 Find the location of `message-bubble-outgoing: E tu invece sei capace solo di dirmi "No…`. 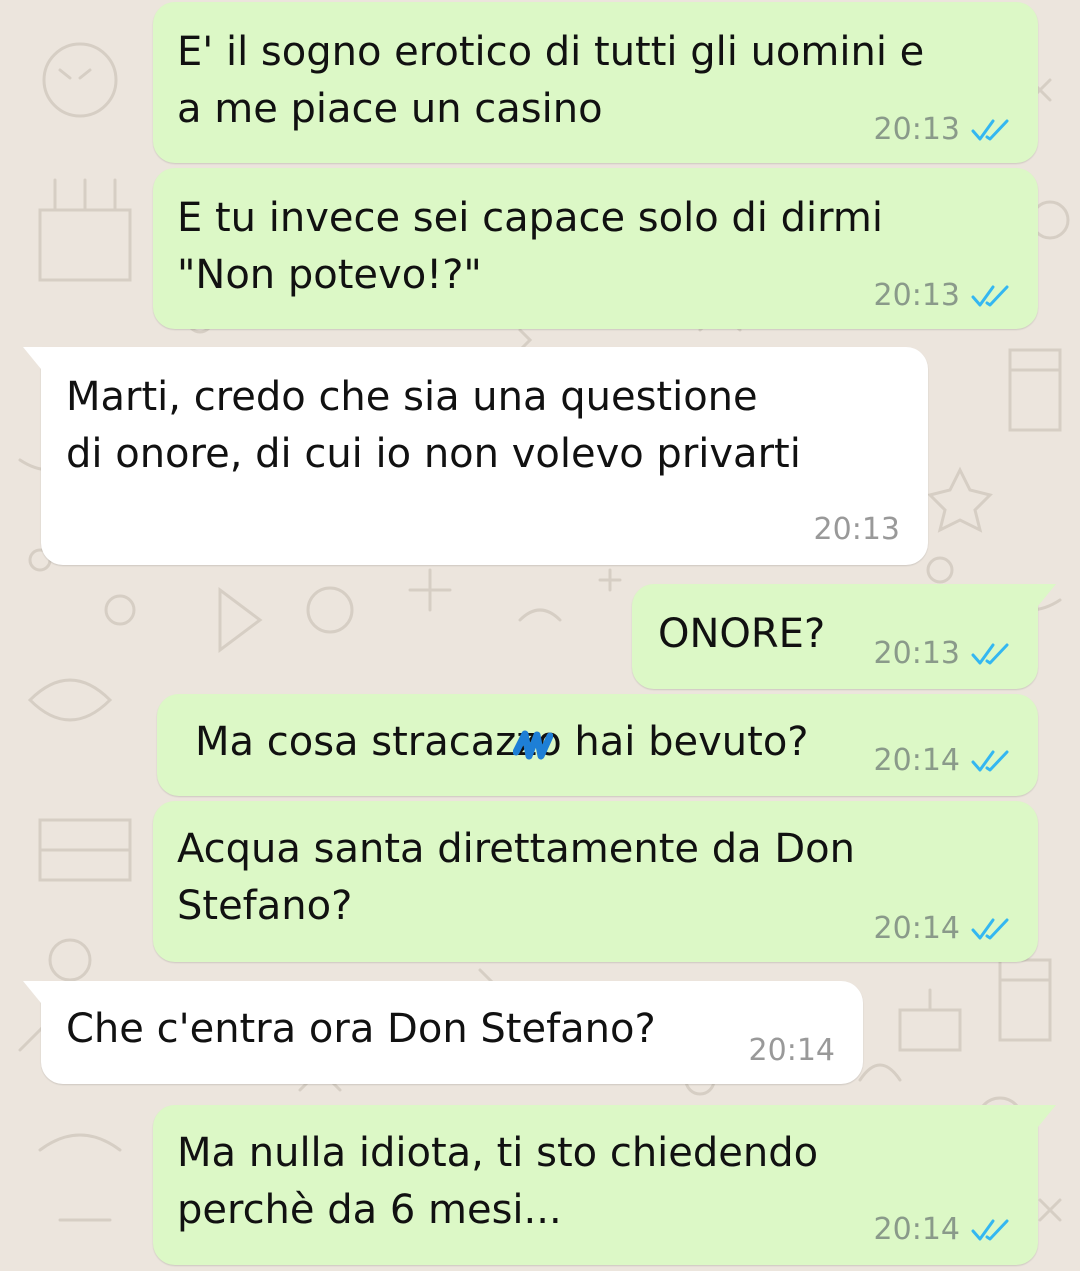

message-bubble-outgoing: E tu invece sei capace solo di dirmi "No… is located at coordinates (595, 248).